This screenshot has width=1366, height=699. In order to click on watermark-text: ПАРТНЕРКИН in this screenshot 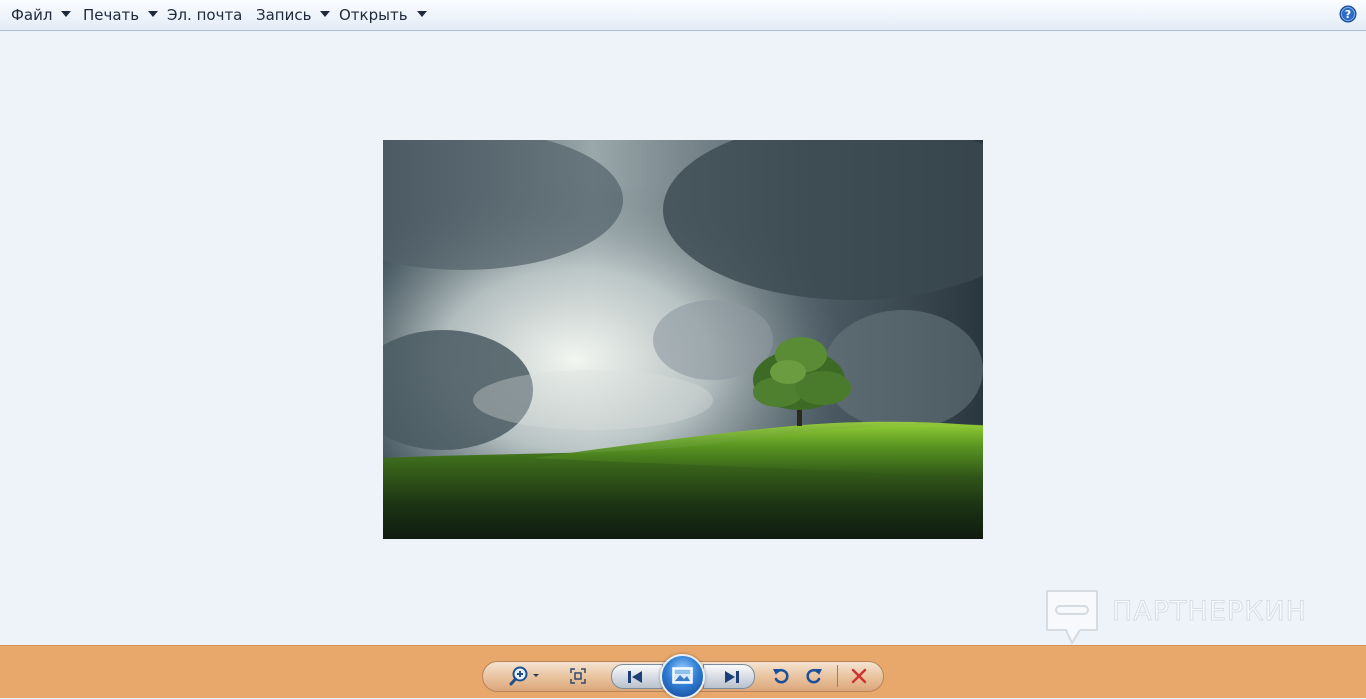, I will do `click(1209, 612)`.